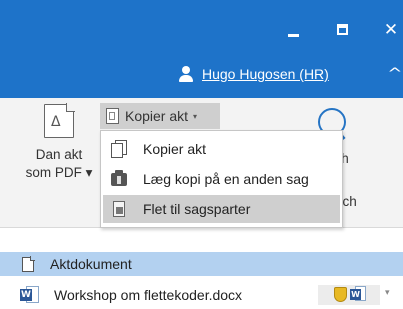 This screenshot has width=403, height=309. I want to click on user-link: Hugo Hugosen (HR), so click(253, 74).